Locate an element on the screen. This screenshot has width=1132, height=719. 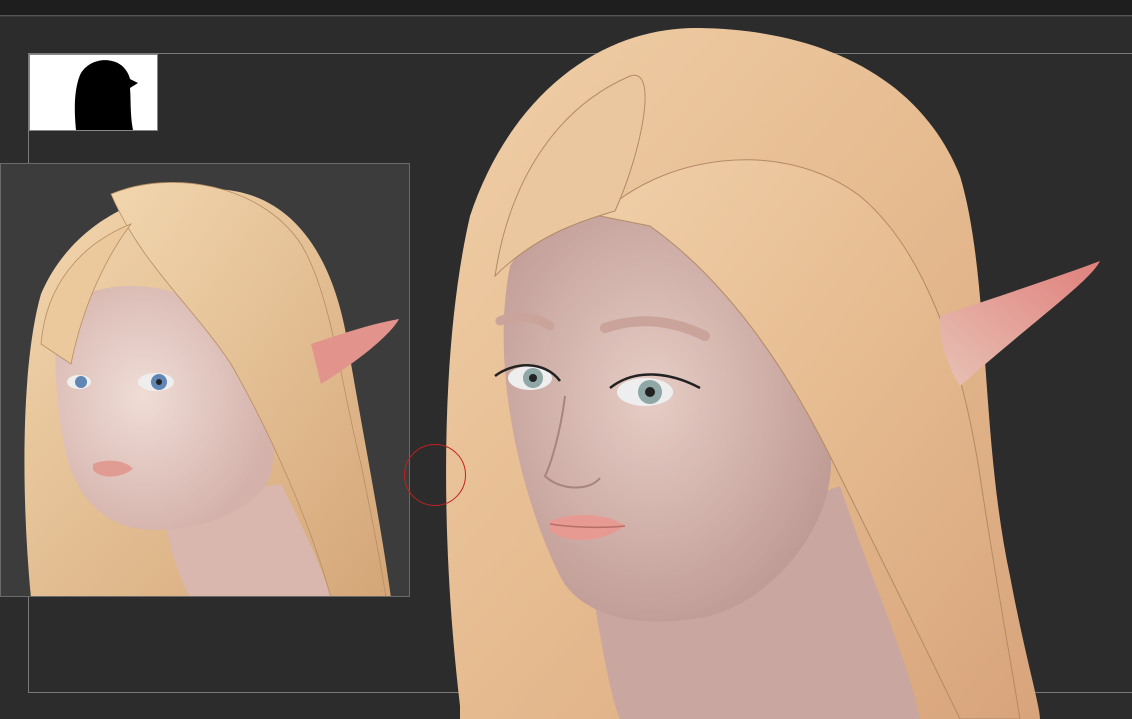
head-silhouette-icon is located at coordinates (106, 95).